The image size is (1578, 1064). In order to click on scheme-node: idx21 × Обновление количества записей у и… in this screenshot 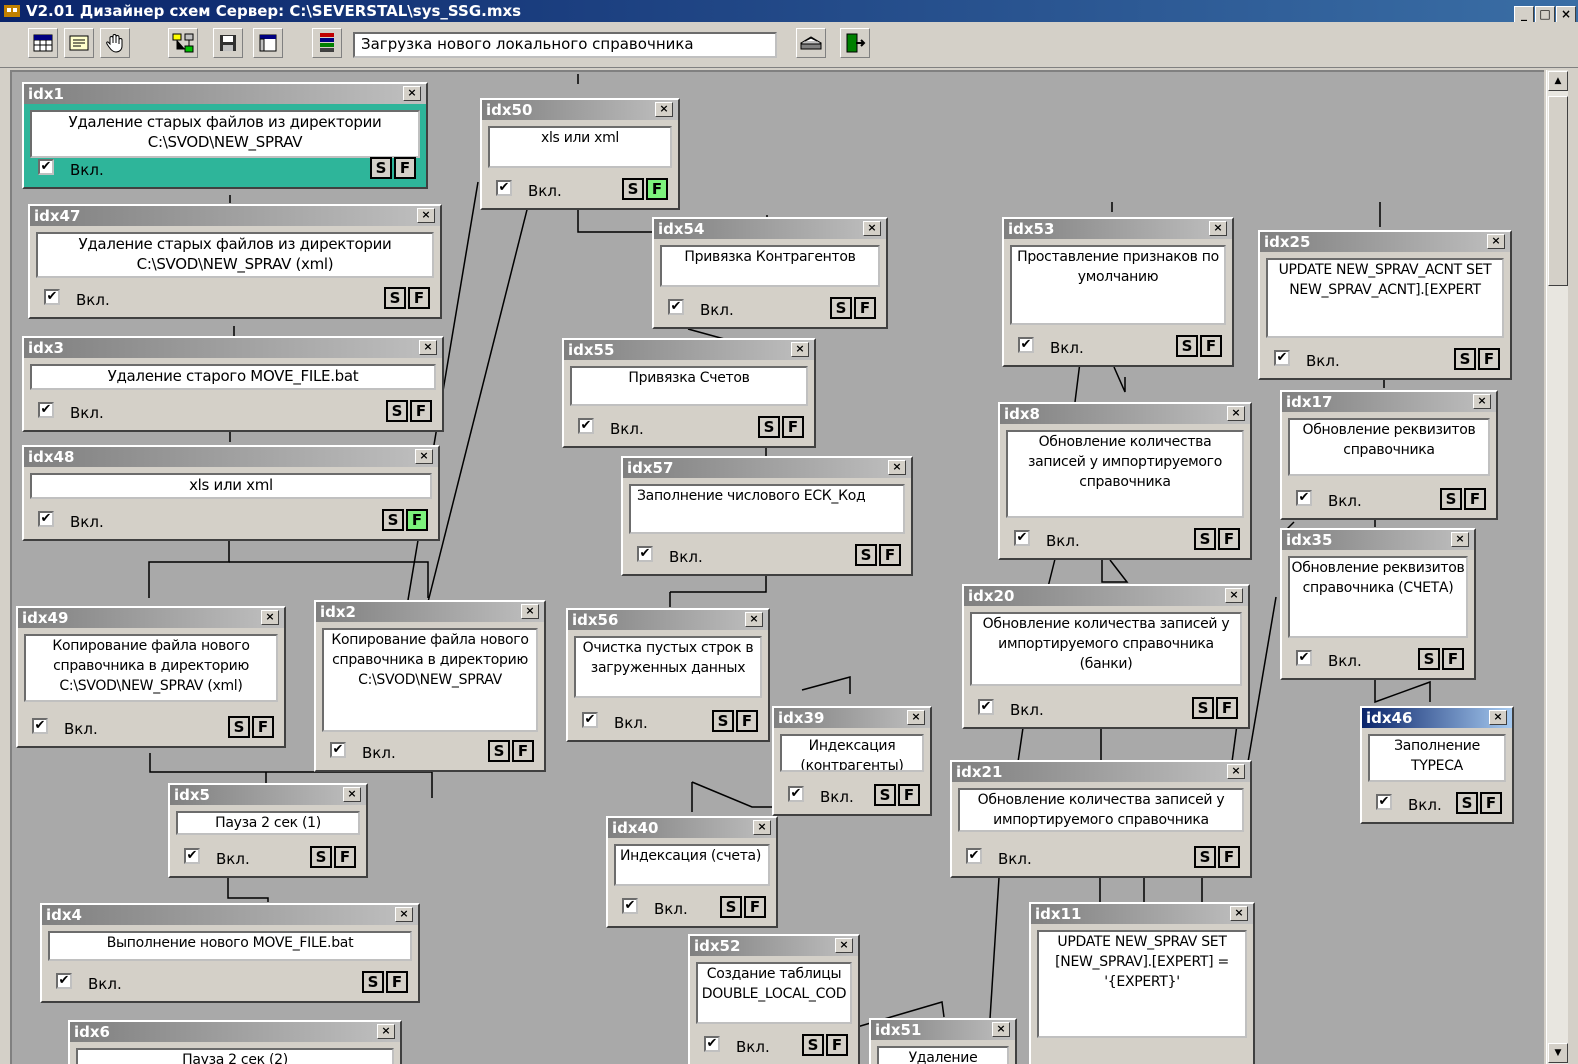, I will do `click(1101, 819)`.